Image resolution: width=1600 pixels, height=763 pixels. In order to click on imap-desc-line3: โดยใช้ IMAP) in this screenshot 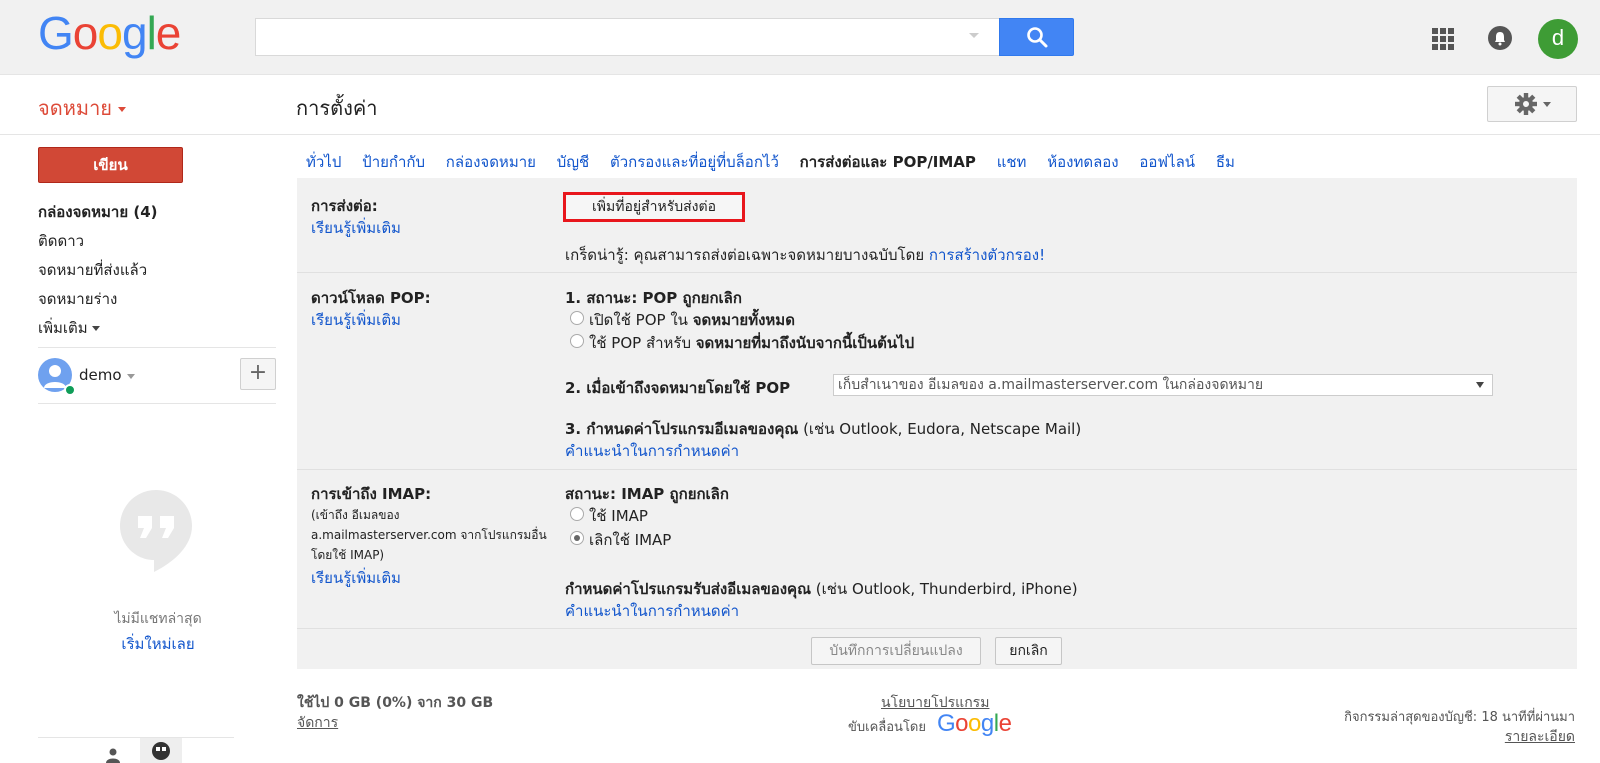, I will do `click(348, 555)`.